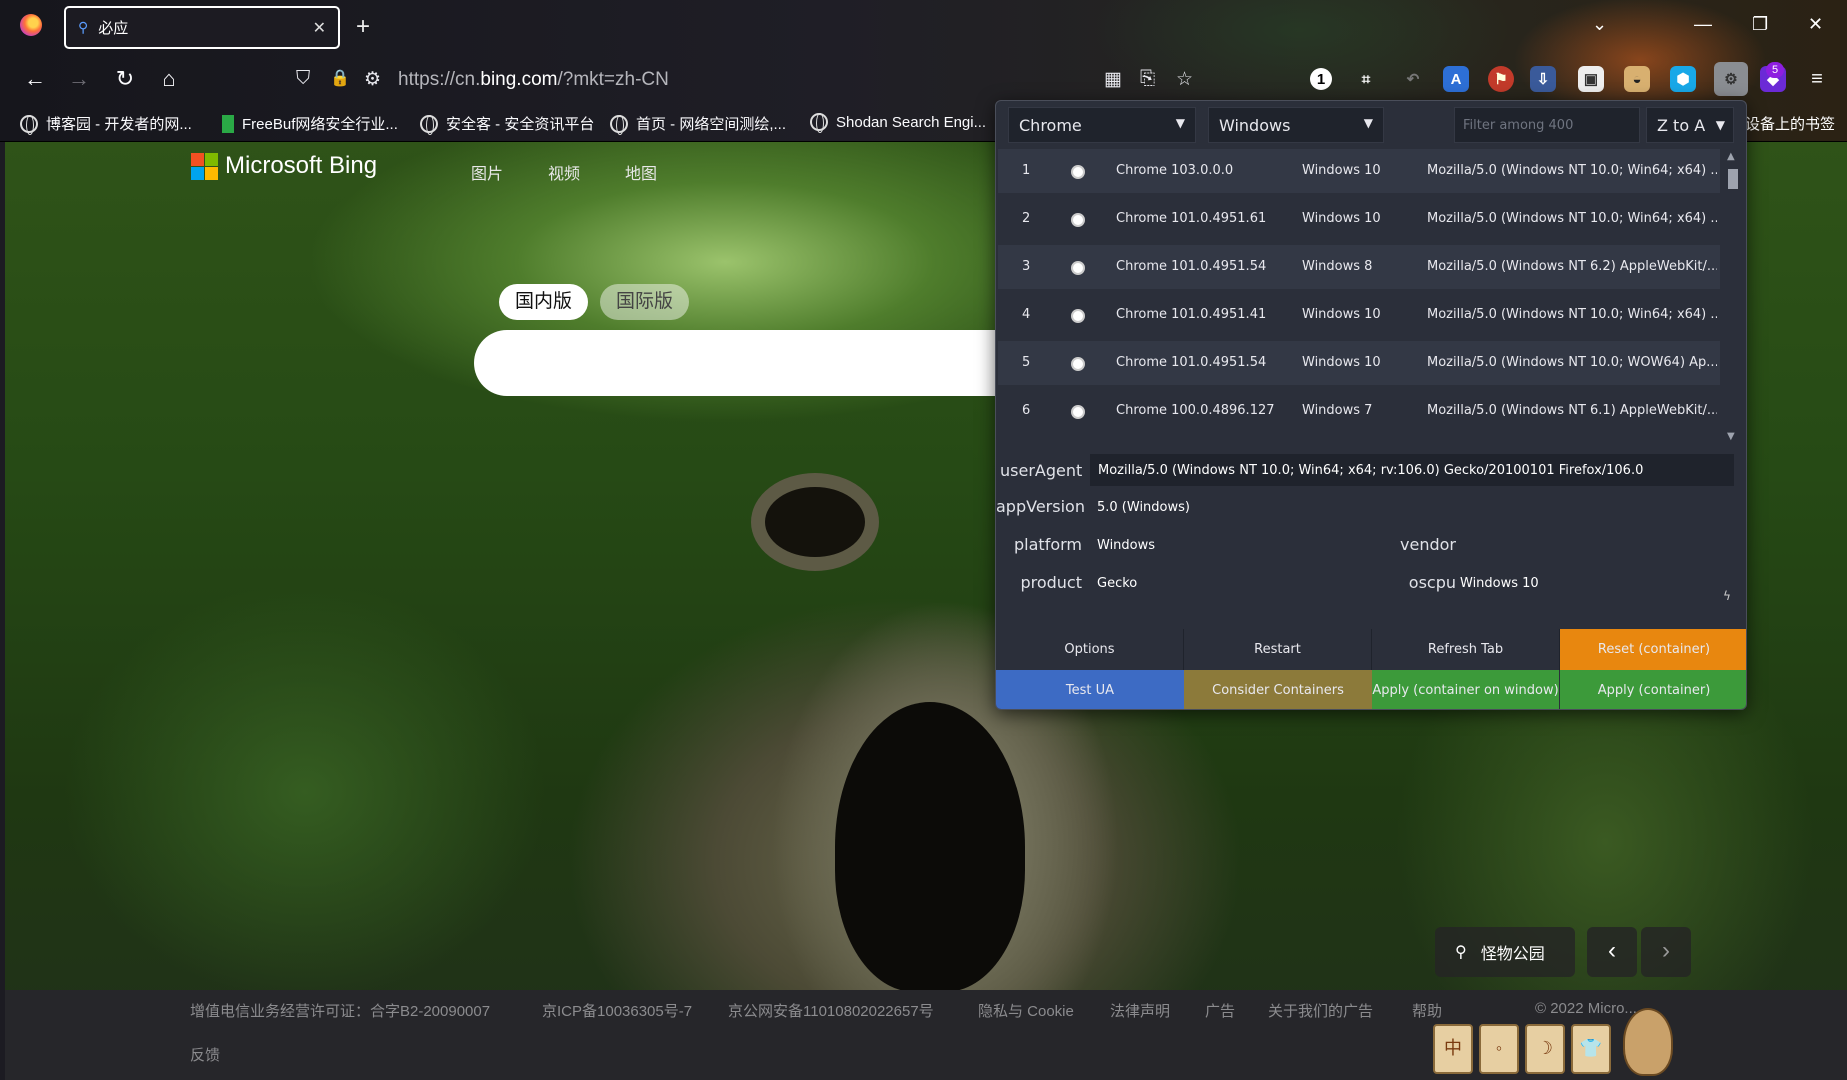 Image resolution: width=1847 pixels, height=1080 pixels. What do you see at coordinates (1413, 79) in the screenshot?
I see `undo-icon: ↶` at bounding box center [1413, 79].